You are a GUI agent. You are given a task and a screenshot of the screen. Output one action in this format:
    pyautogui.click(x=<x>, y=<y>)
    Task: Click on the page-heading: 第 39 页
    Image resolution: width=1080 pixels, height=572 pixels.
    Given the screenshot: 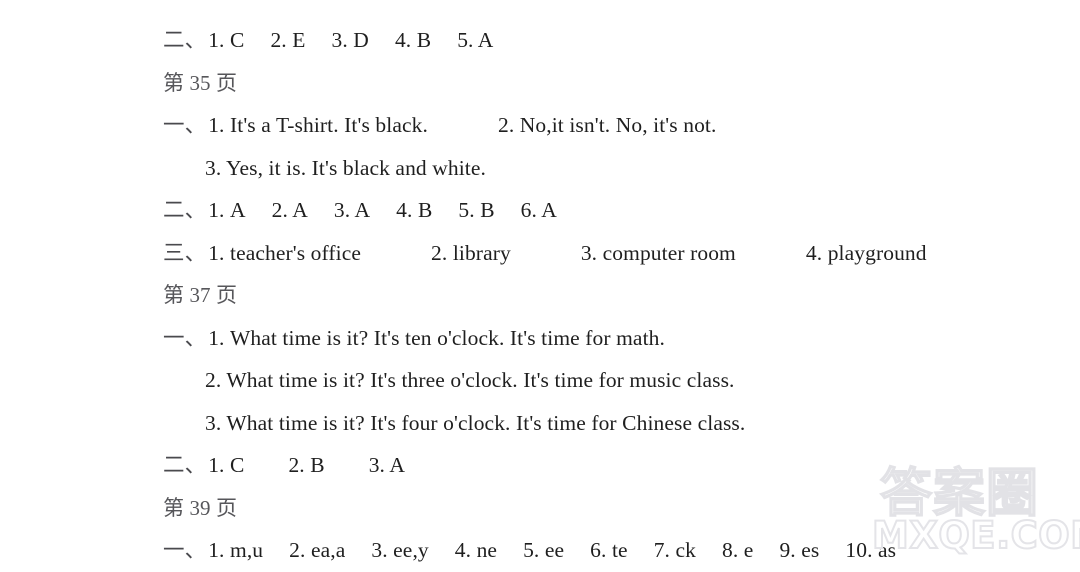 What is the action you would take?
    pyautogui.click(x=613, y=508)
    